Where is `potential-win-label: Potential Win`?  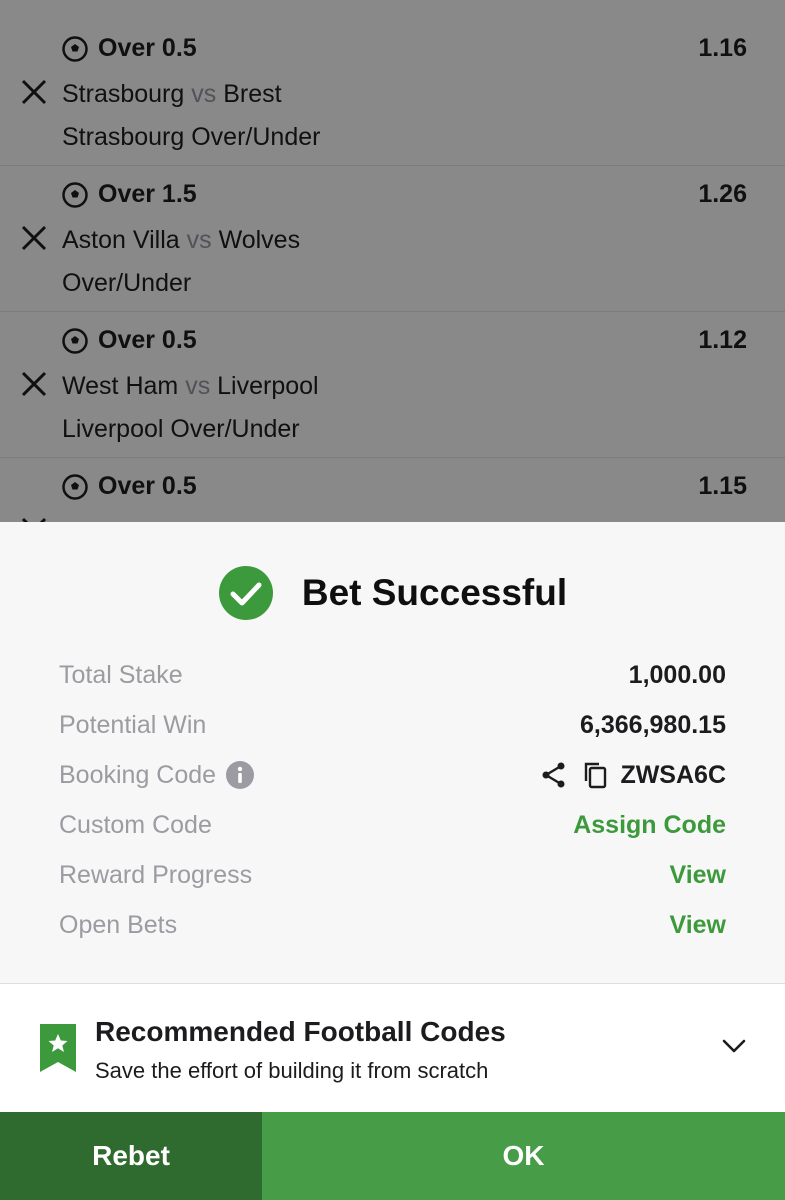 potential-win-label: Potential Win is located at coordinates (133, 724).